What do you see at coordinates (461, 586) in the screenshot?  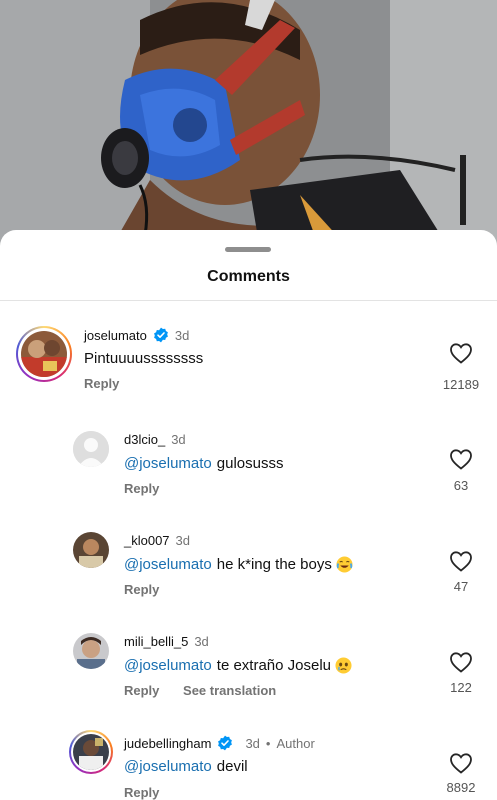 I see `like-count: 47` at bounding box center [461, 586].